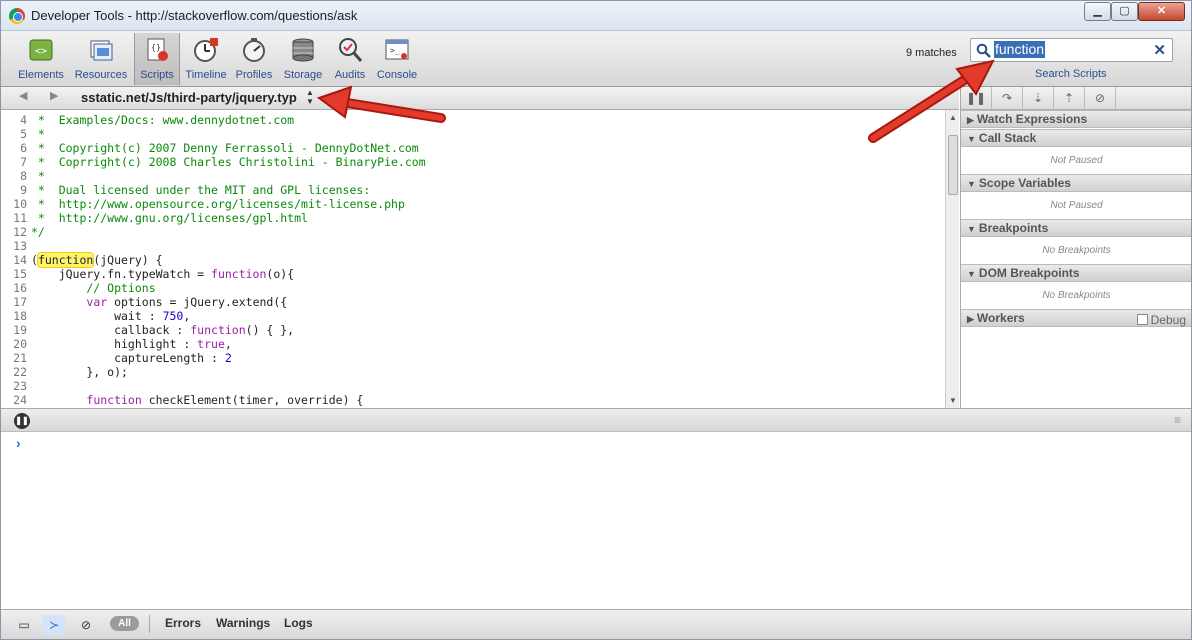 The image size is (1192, 640). I want to click on step-into-icon: ⇣, so click(1038, 98).